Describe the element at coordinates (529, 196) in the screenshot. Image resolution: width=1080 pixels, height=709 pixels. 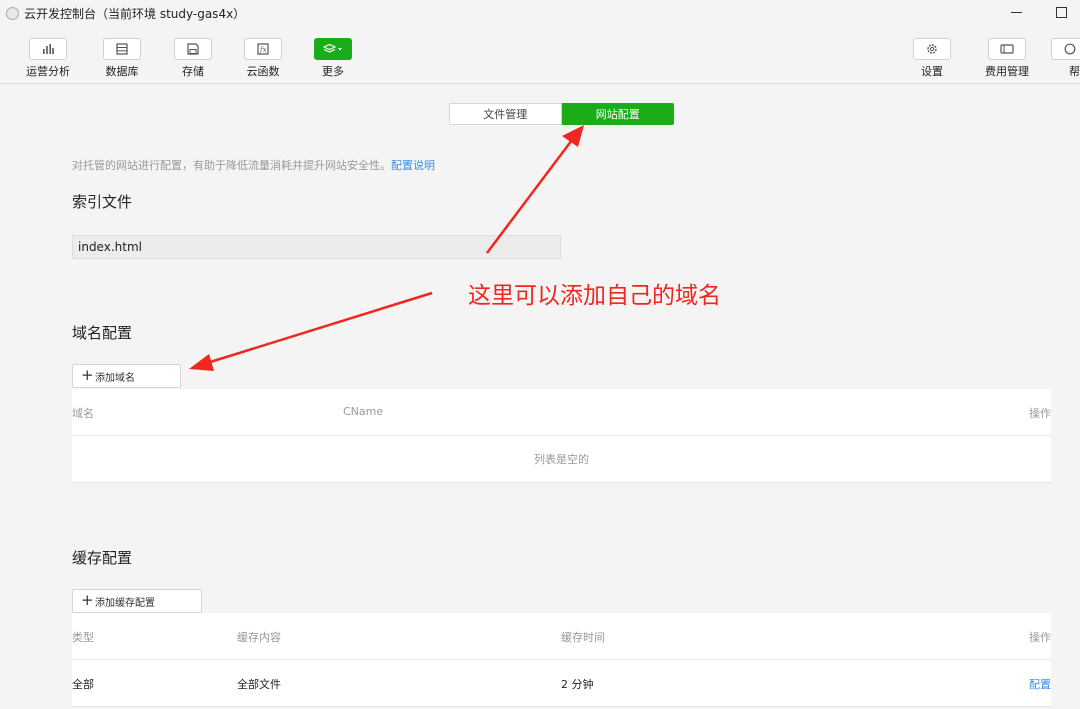
I see `arrow-to-site-config` at that location.